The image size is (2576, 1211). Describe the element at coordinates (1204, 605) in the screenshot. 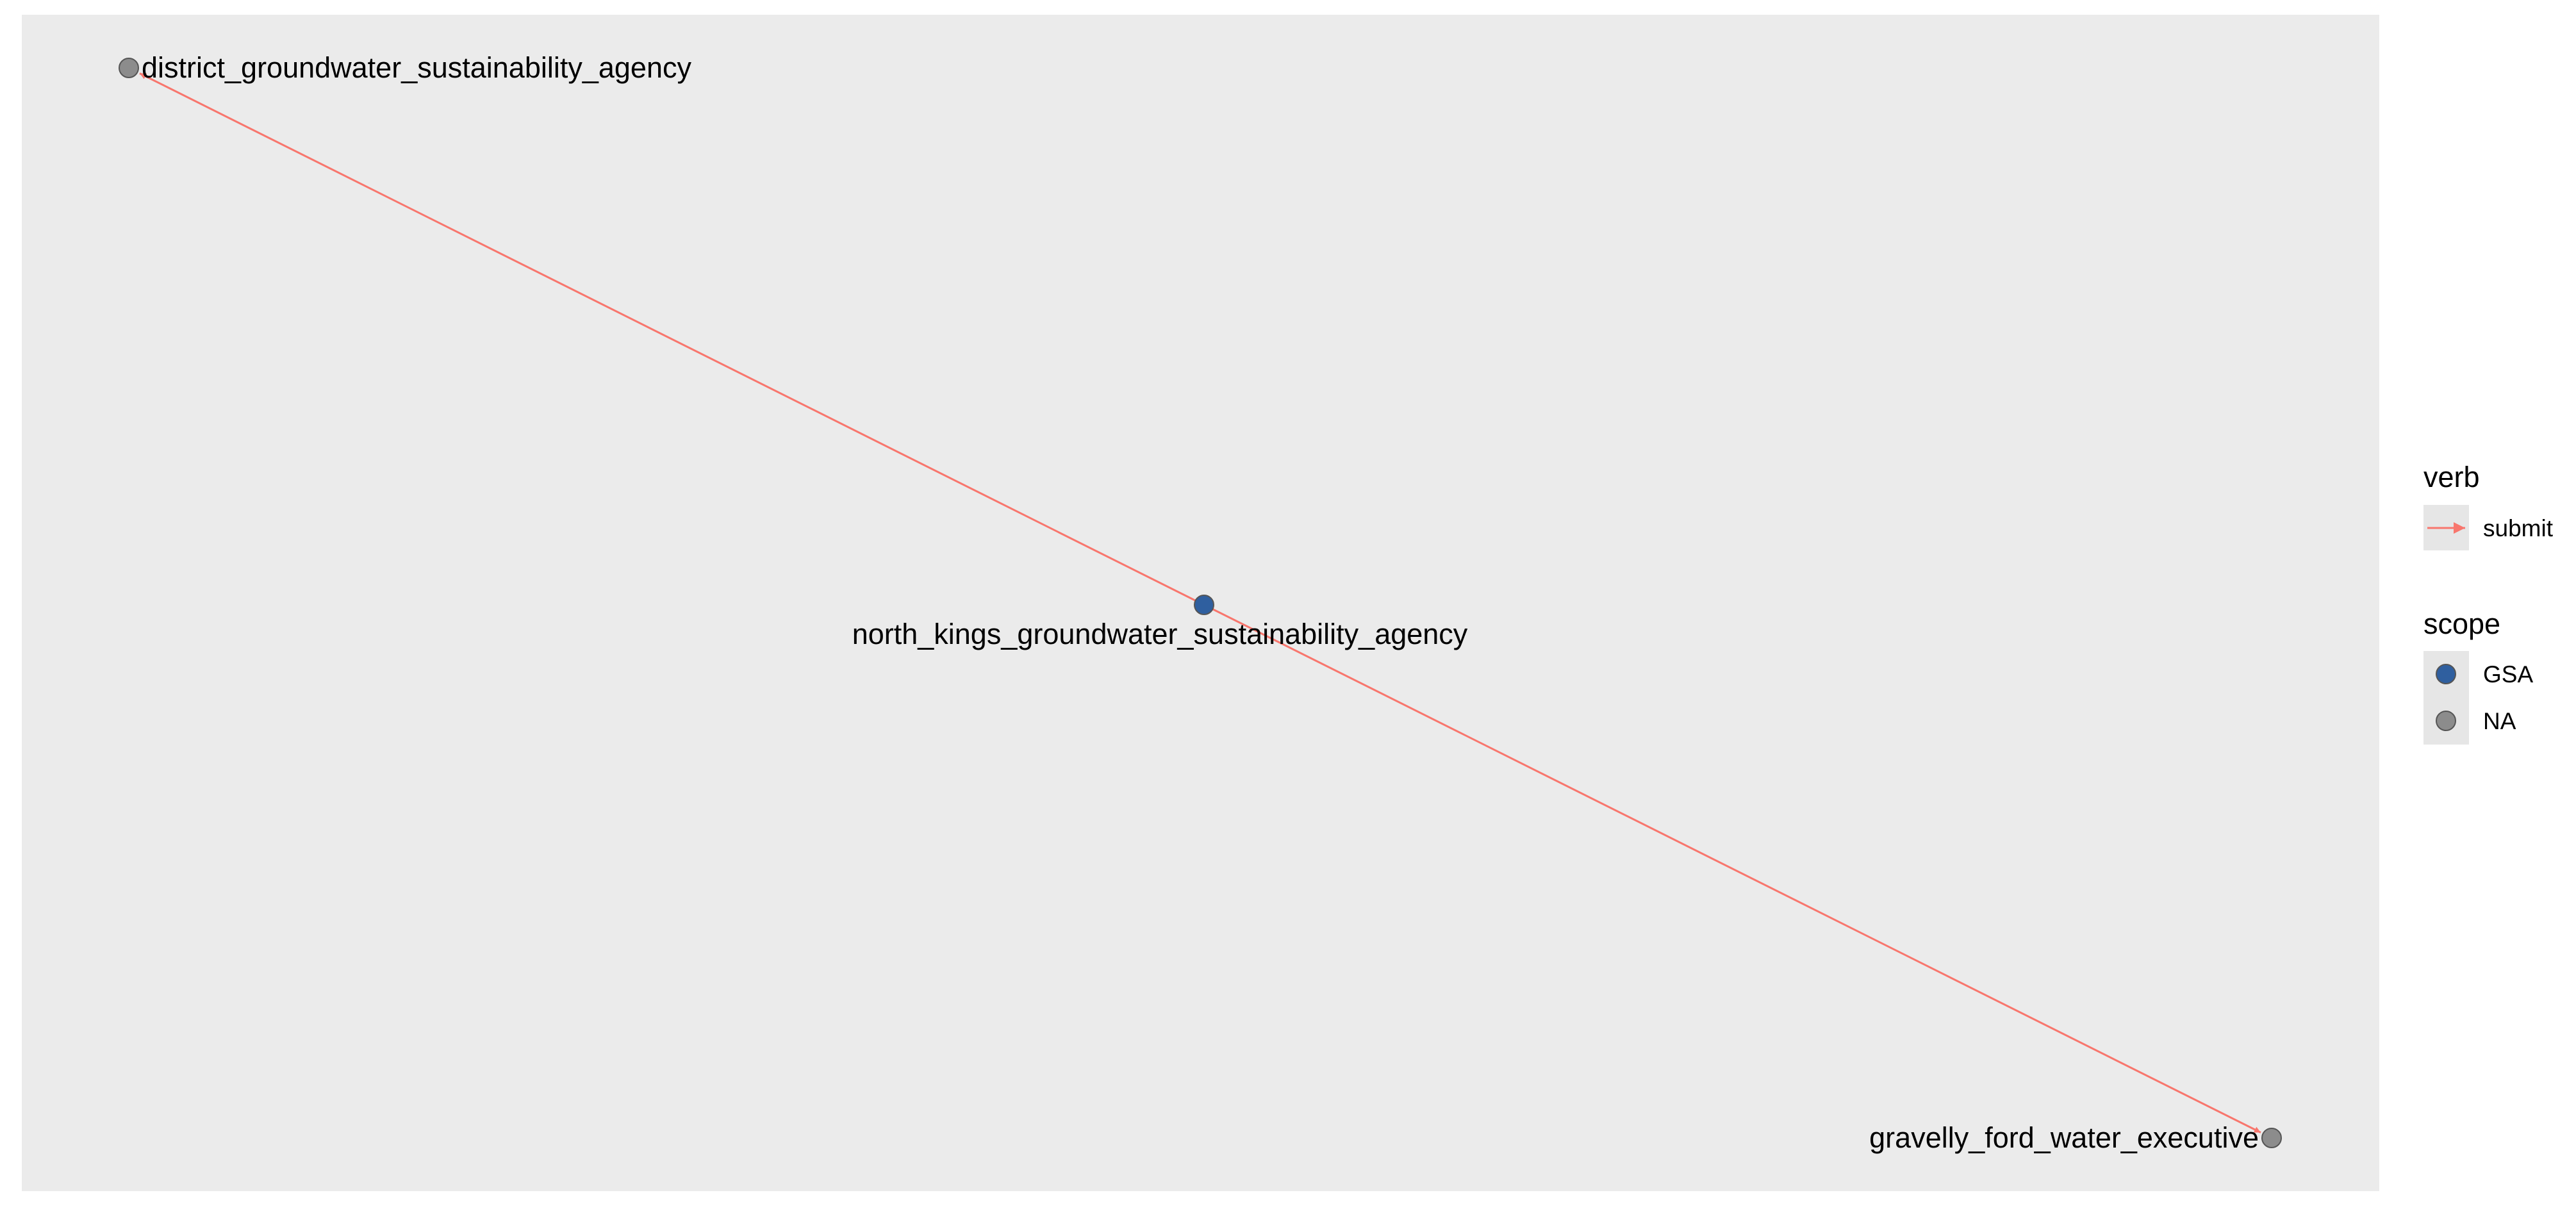

I see `node-north_kings` at that location.